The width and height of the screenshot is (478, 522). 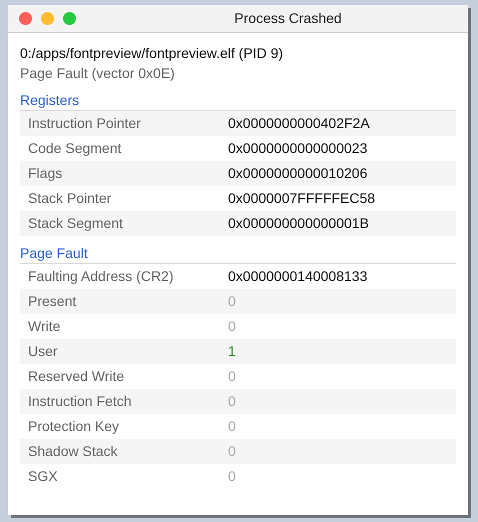 I want to click on field-label: Instruction Fetch, so click(x=79, y=401).